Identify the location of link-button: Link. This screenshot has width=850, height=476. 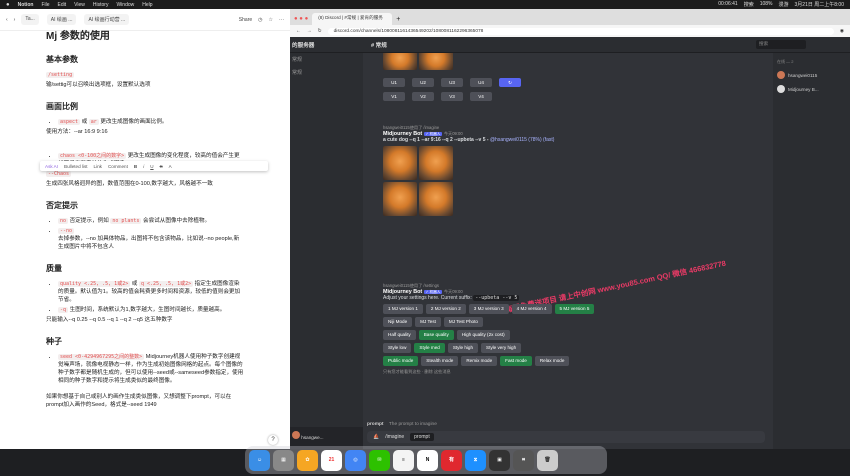
(98, 166).